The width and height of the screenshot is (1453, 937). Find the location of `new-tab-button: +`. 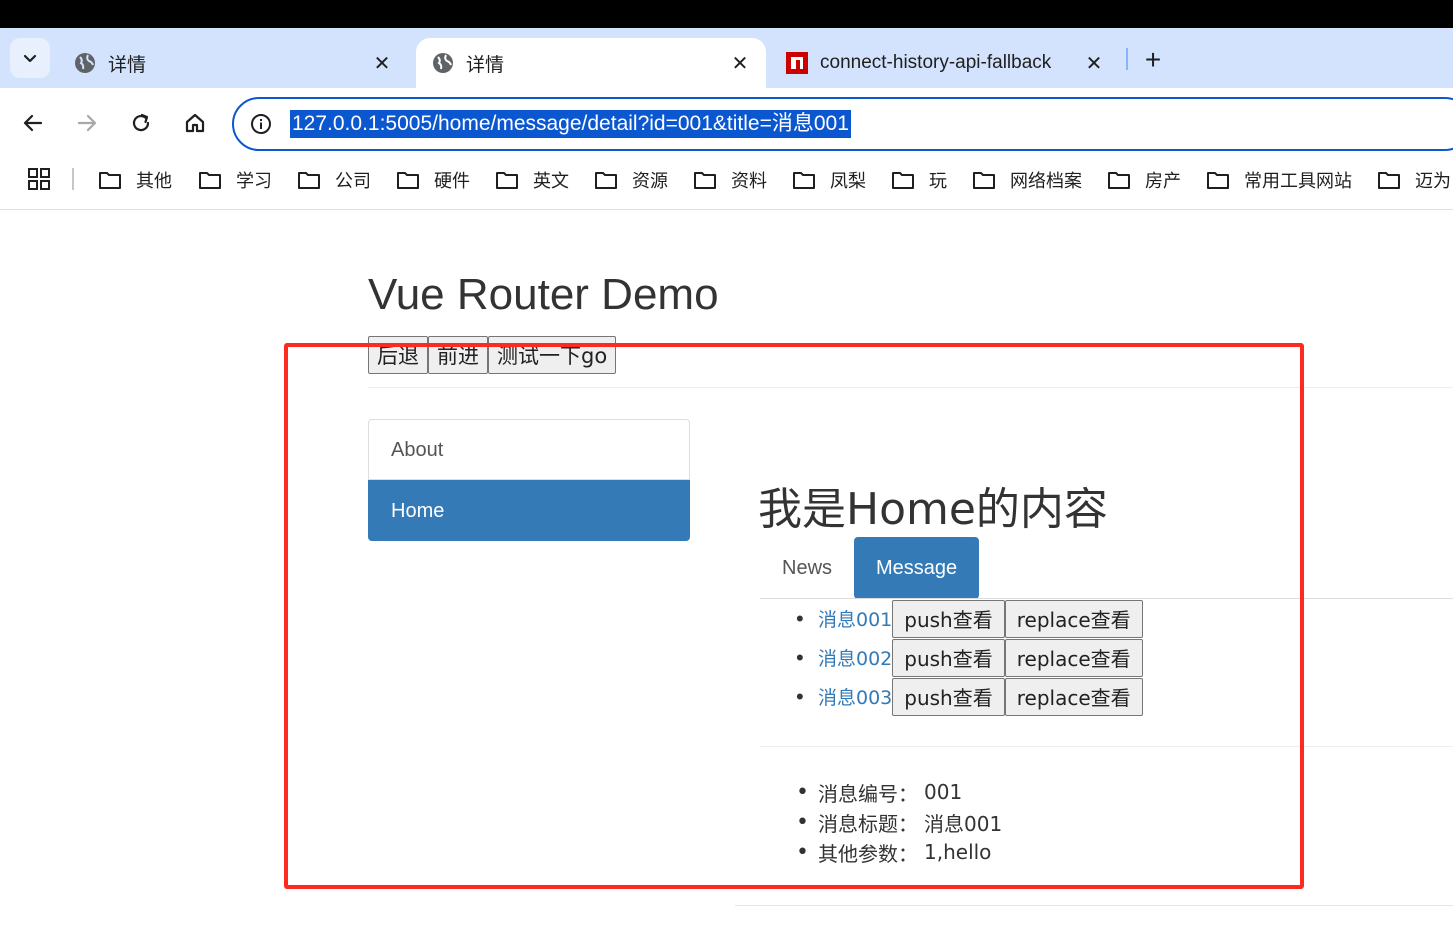

new-tab-button: + is located at coordinates (1153, 59).